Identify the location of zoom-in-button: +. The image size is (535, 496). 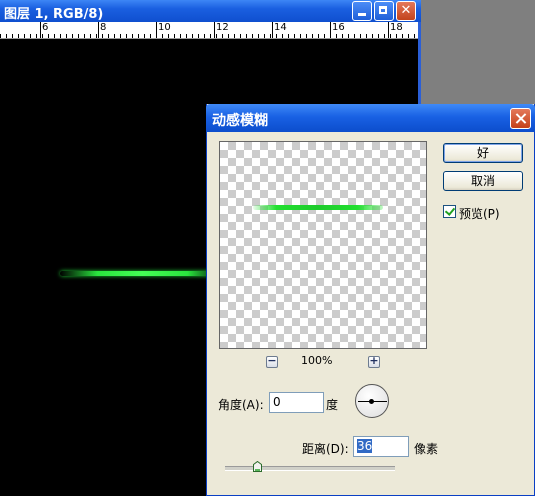
(374, 361).